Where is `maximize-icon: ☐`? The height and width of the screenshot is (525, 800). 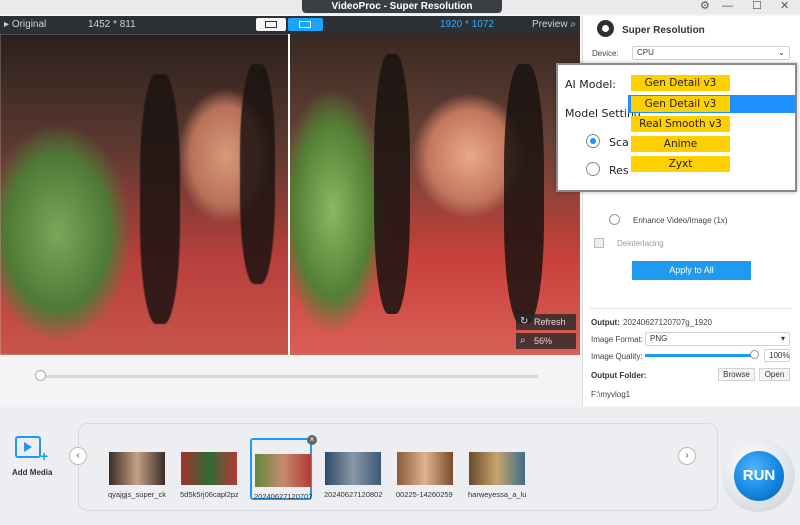
maximize-icon: ☐ is located at coordinates (757, 6).